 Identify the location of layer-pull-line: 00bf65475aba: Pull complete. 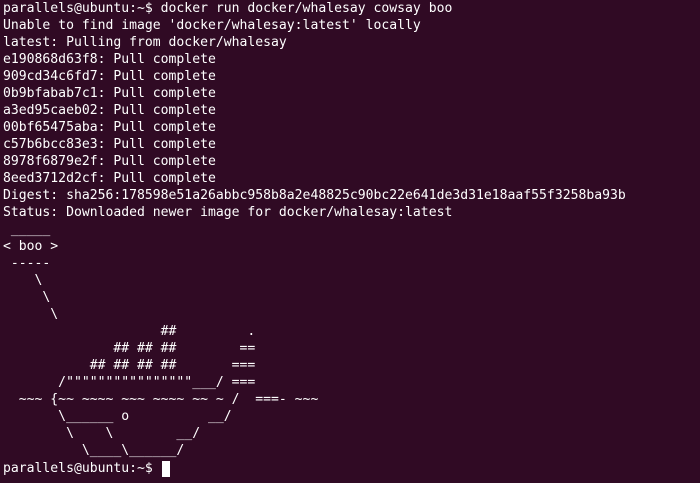
(109, 127).